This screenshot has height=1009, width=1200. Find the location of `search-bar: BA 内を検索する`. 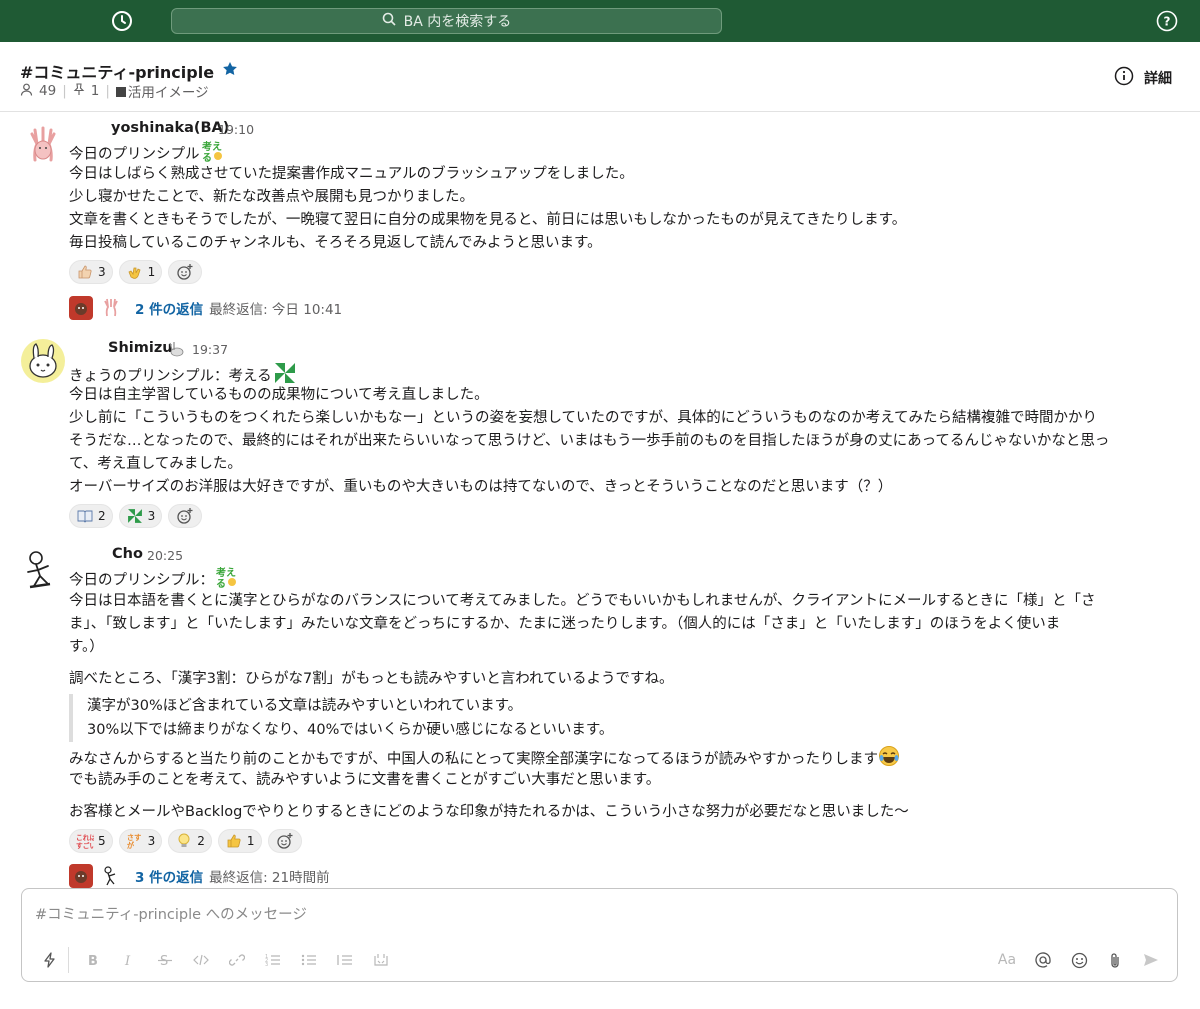

search-bar: BA 内を検索する is located at coordinates (446, 21).